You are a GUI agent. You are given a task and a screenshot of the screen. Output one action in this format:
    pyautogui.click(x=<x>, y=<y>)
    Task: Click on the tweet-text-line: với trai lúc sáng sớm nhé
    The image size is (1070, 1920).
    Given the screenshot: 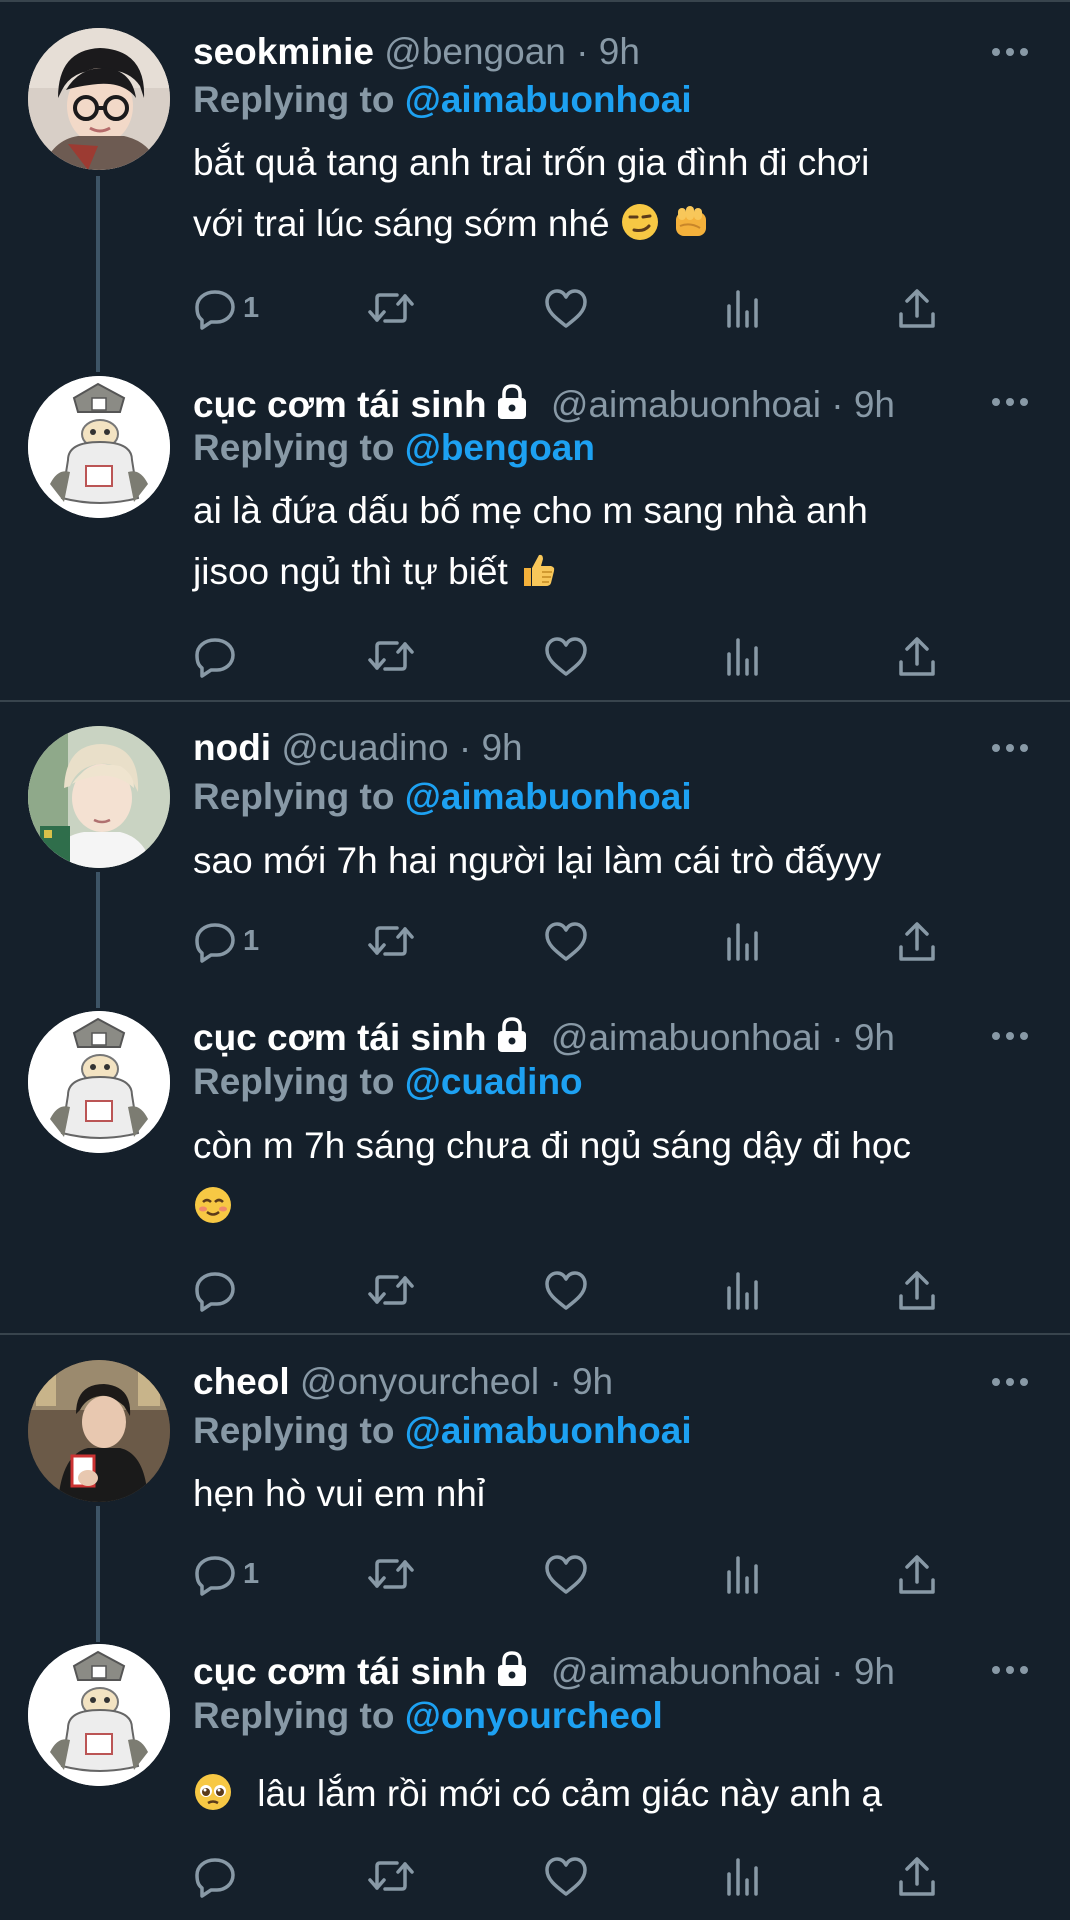 What is the action you would take?
    pyautogui.click(x=401, y=223)
    